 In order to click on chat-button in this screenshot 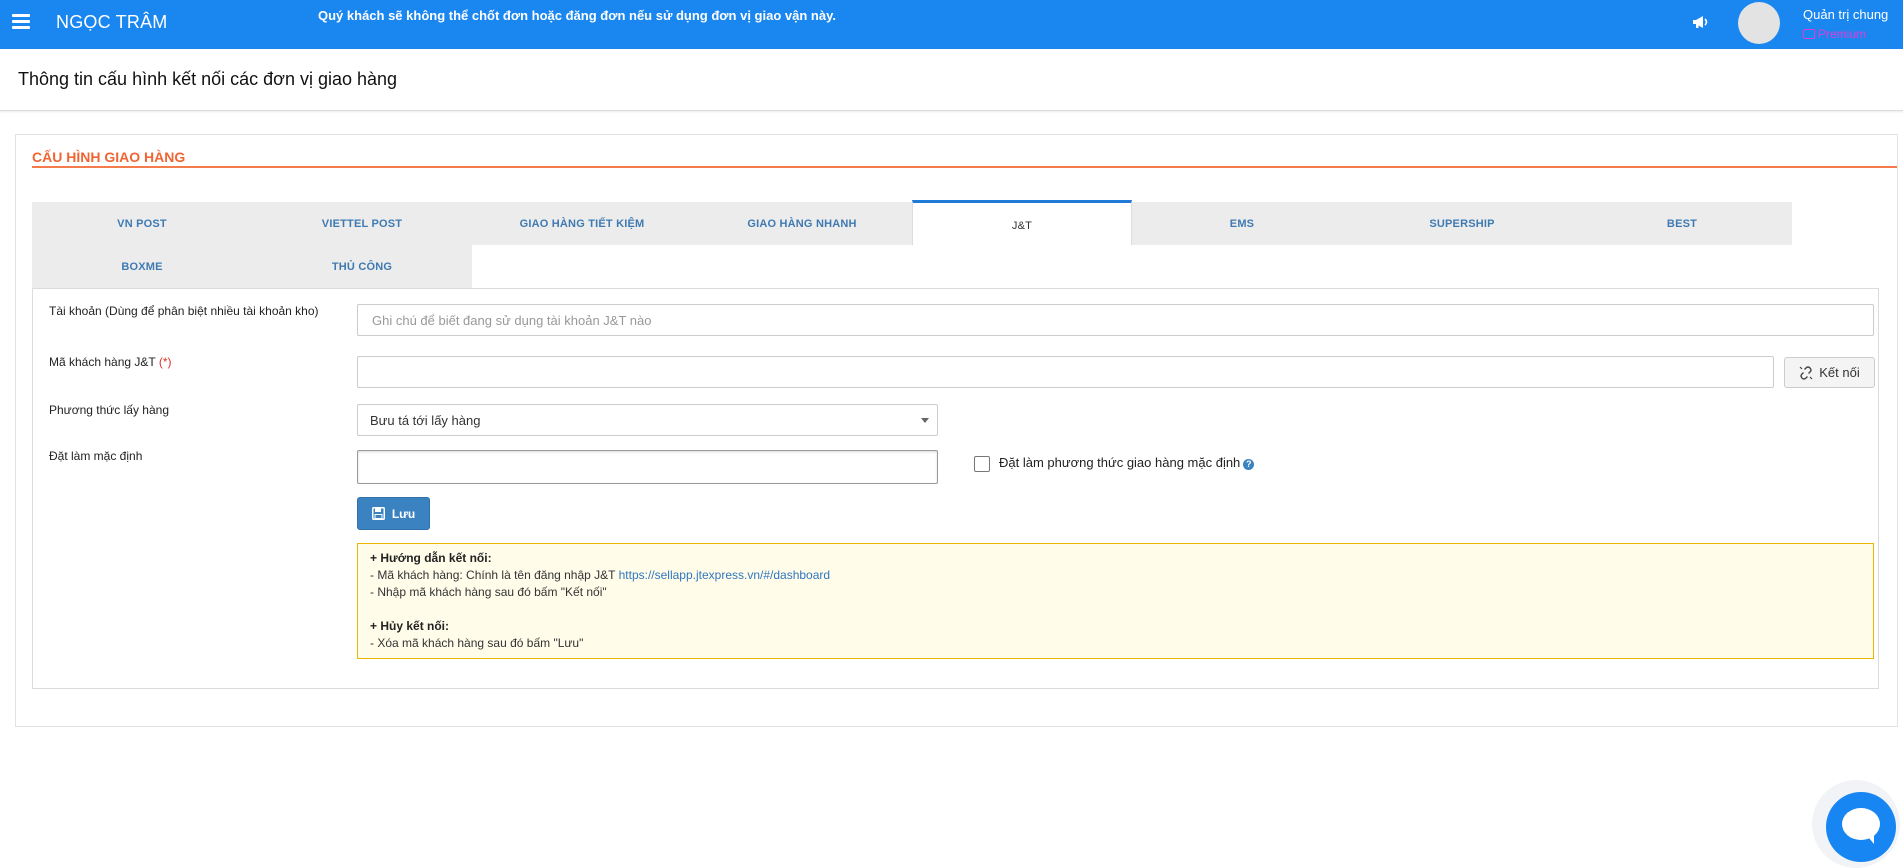, I will do `click(1861, 827)`.